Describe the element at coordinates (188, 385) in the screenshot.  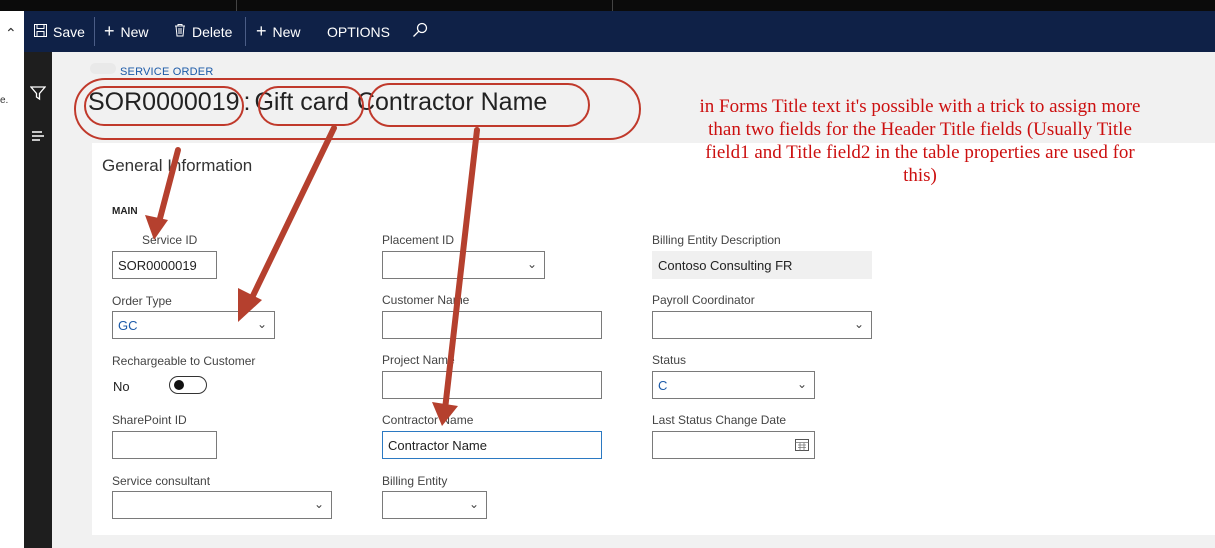
I see `rechargeable-toggle` at that location.